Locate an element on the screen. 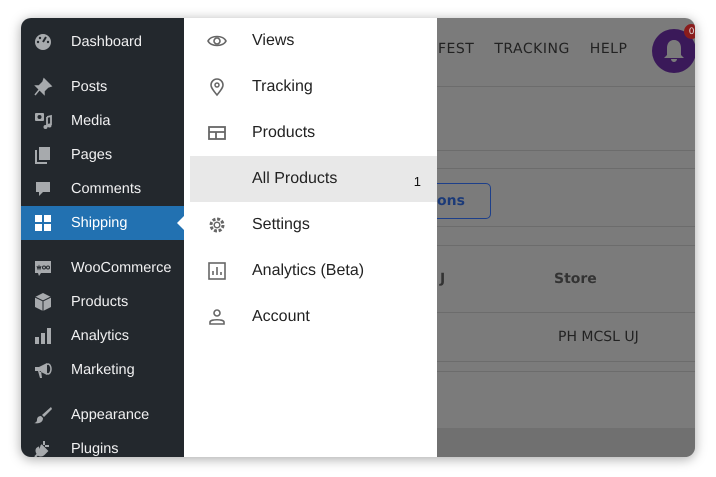 The image size is (716, 477). menu-item: Analytics (Beta) is located at coordinates (313, 271).